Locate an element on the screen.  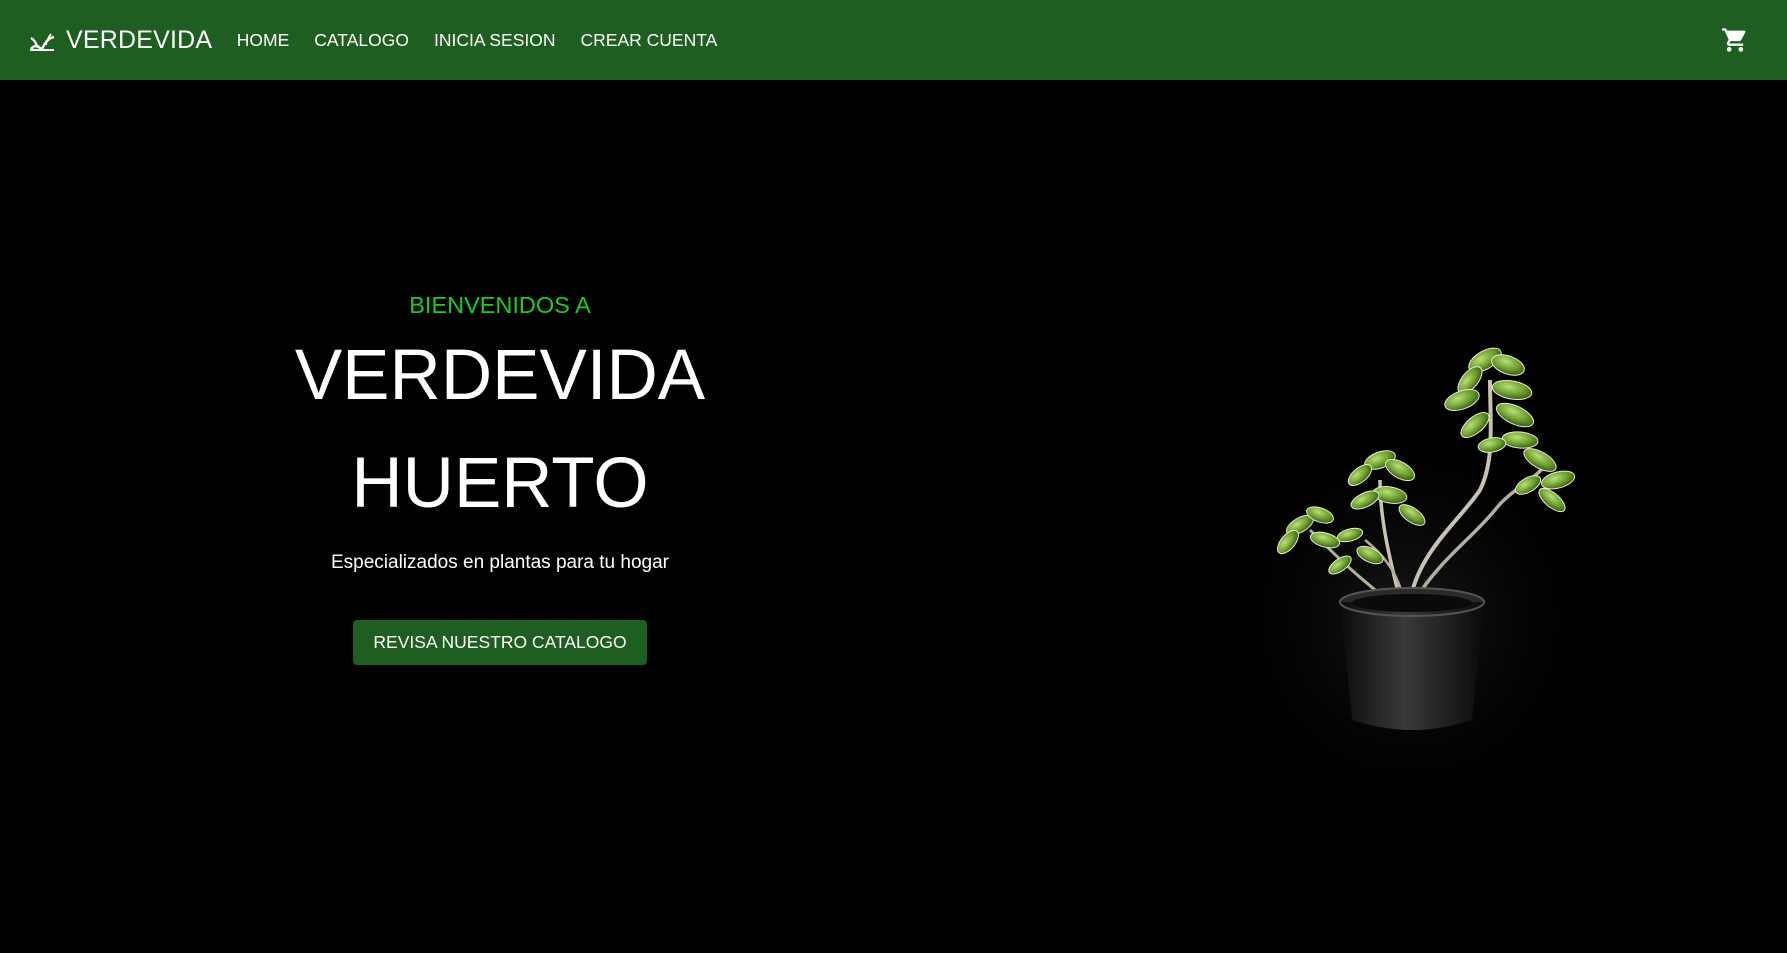
hero-title-line2: HUERTO is located at coordinates (500, 483).